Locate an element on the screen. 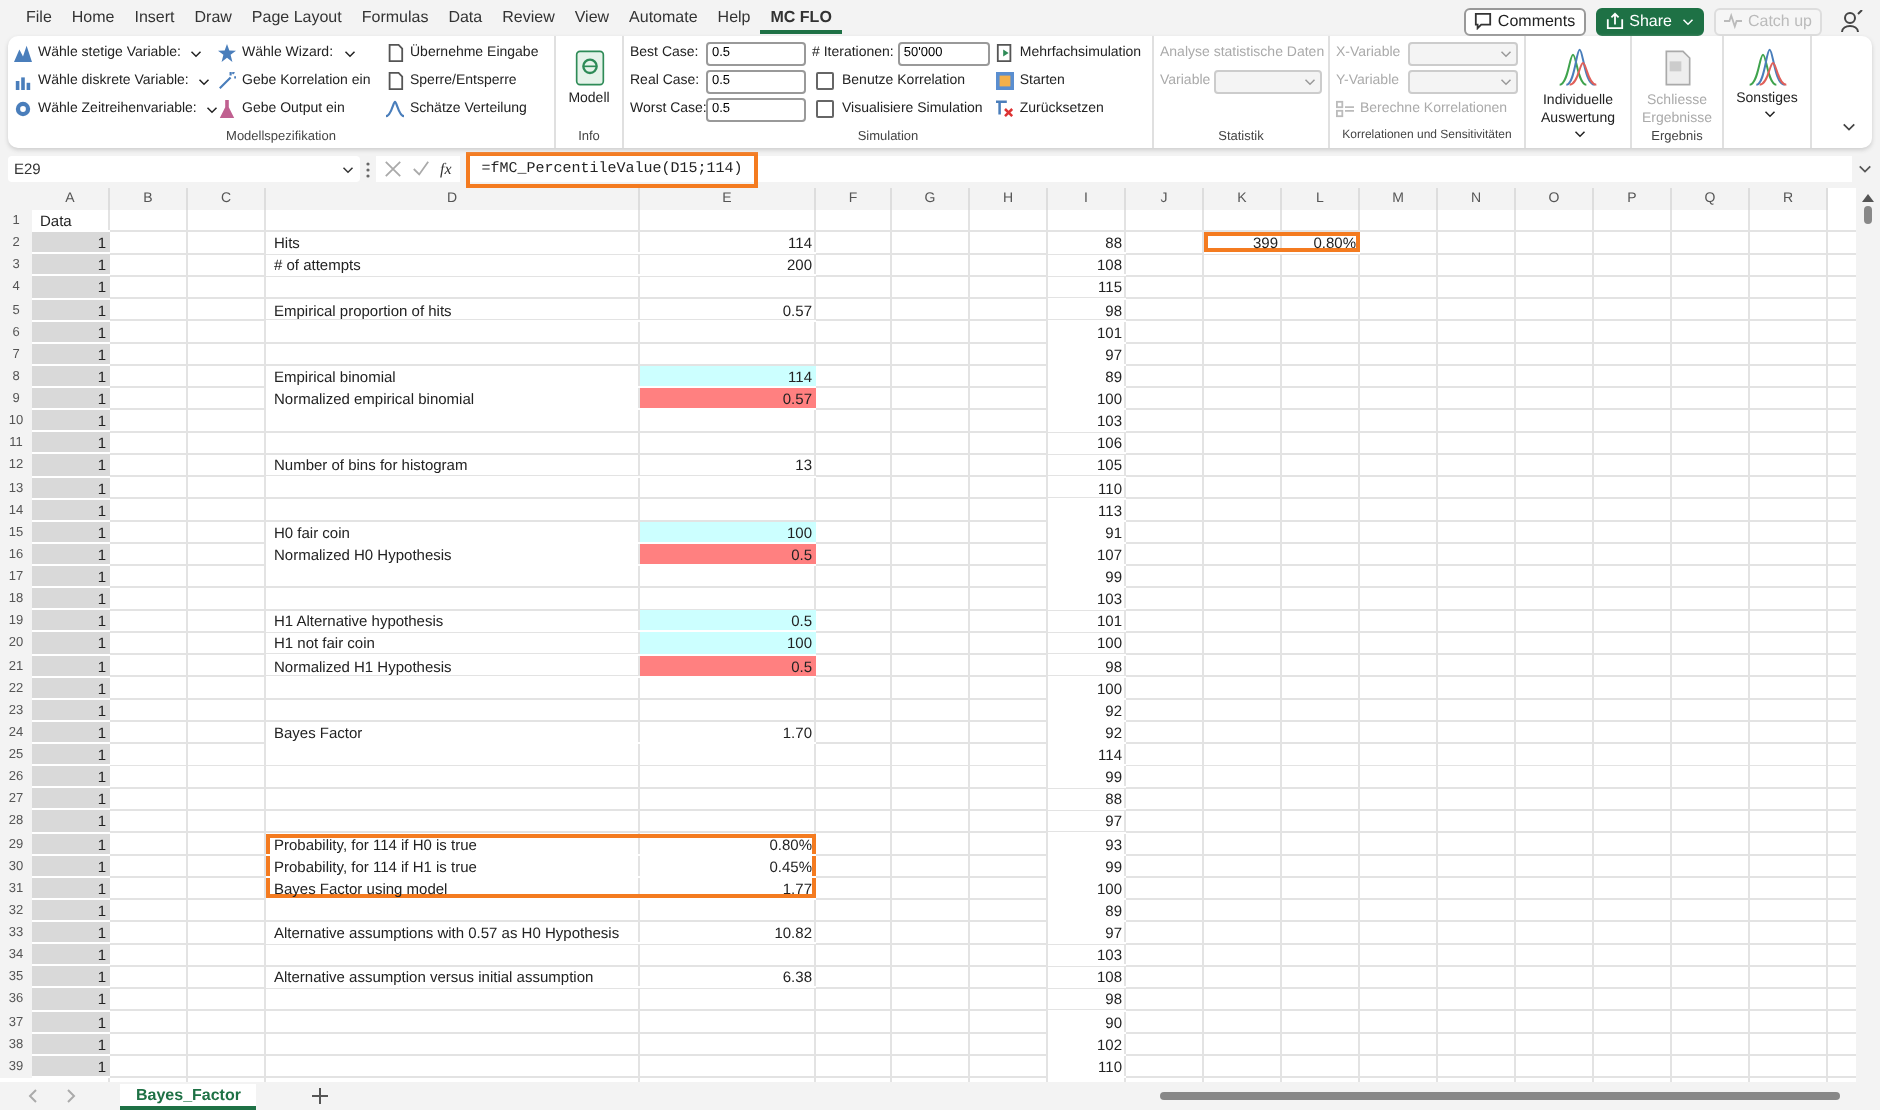  collapse-icon is located at coordinates (1849, 127).